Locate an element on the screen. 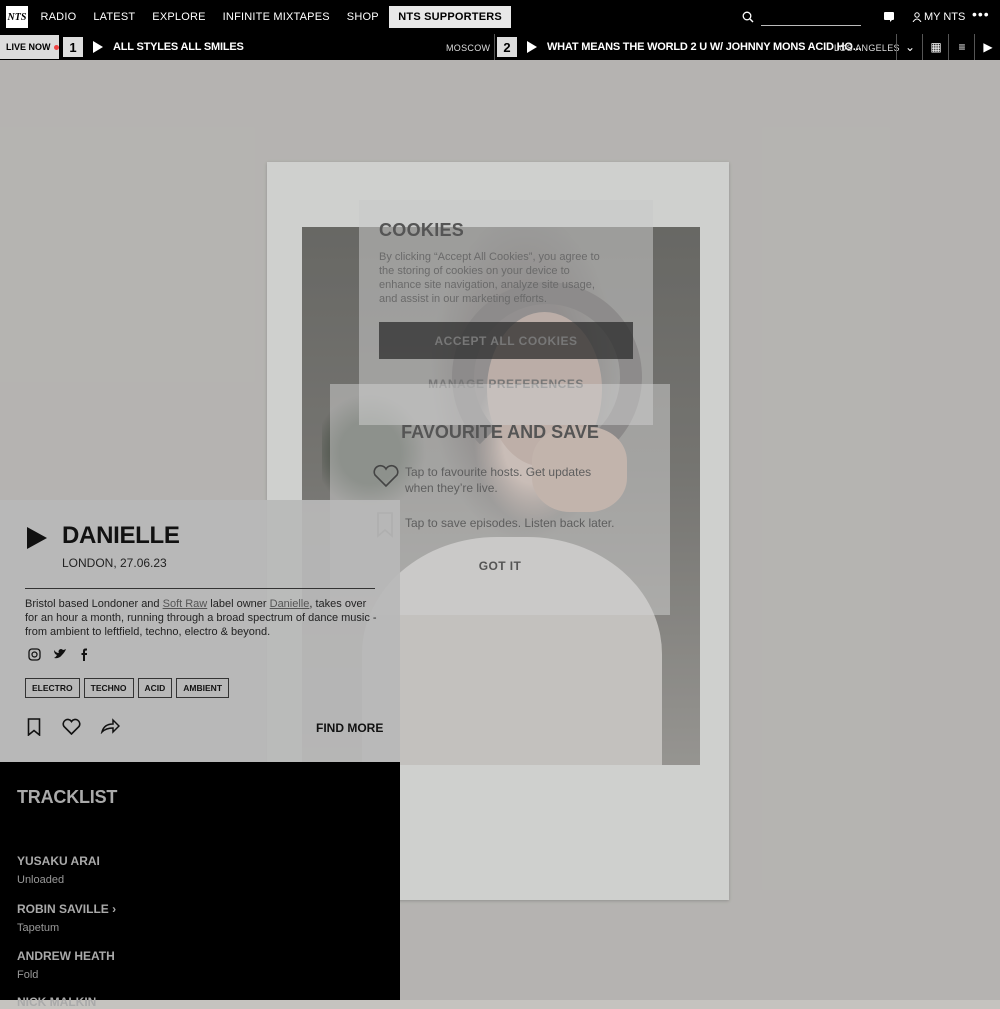 The image size is (1000, 1009). channel-title: ALL STYLES ALL SMILES is located at coordinates (178, 47).